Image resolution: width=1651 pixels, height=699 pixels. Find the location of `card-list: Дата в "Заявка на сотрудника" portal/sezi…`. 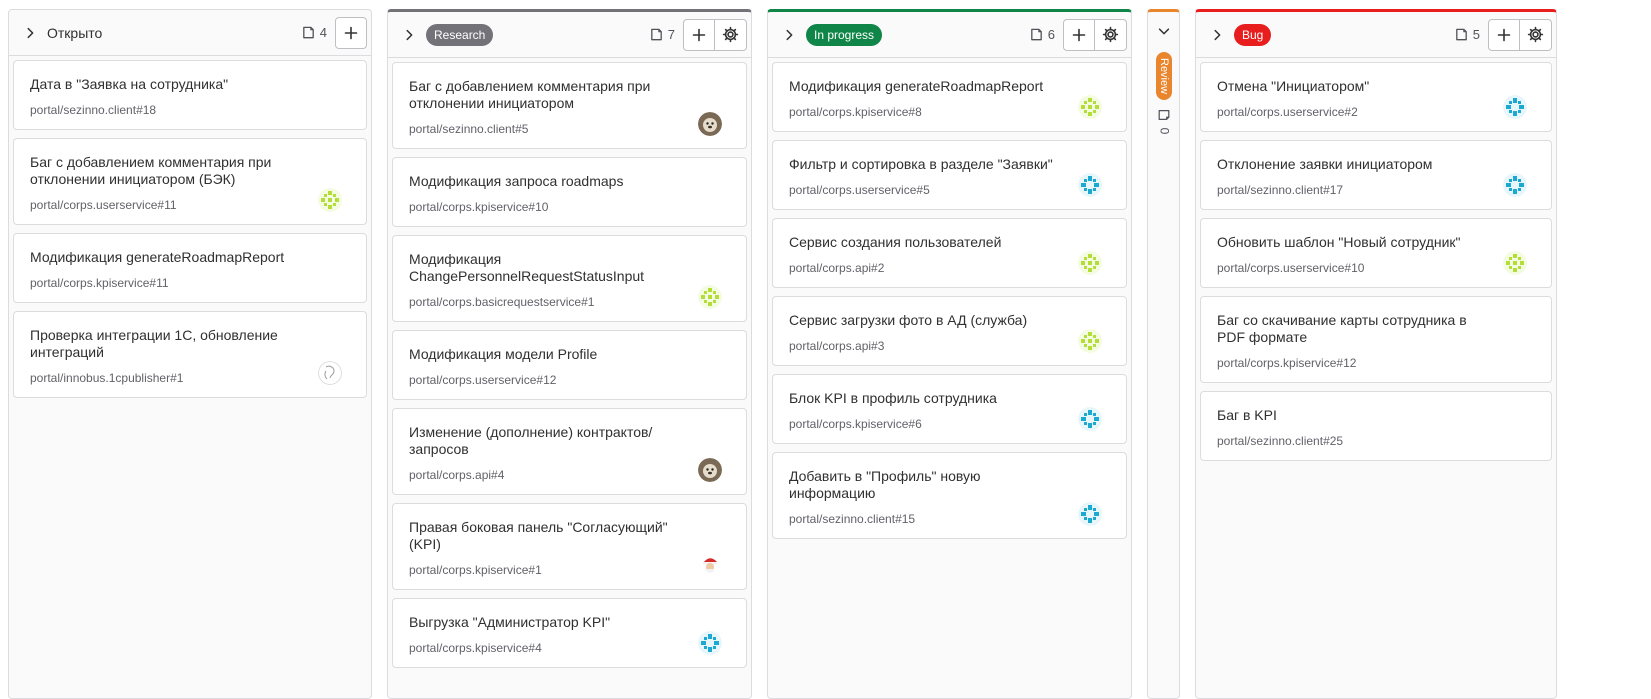

card-list: Дата в "Заявка на сотрудника" portal/sezi… is located at coordinates (190, 227).